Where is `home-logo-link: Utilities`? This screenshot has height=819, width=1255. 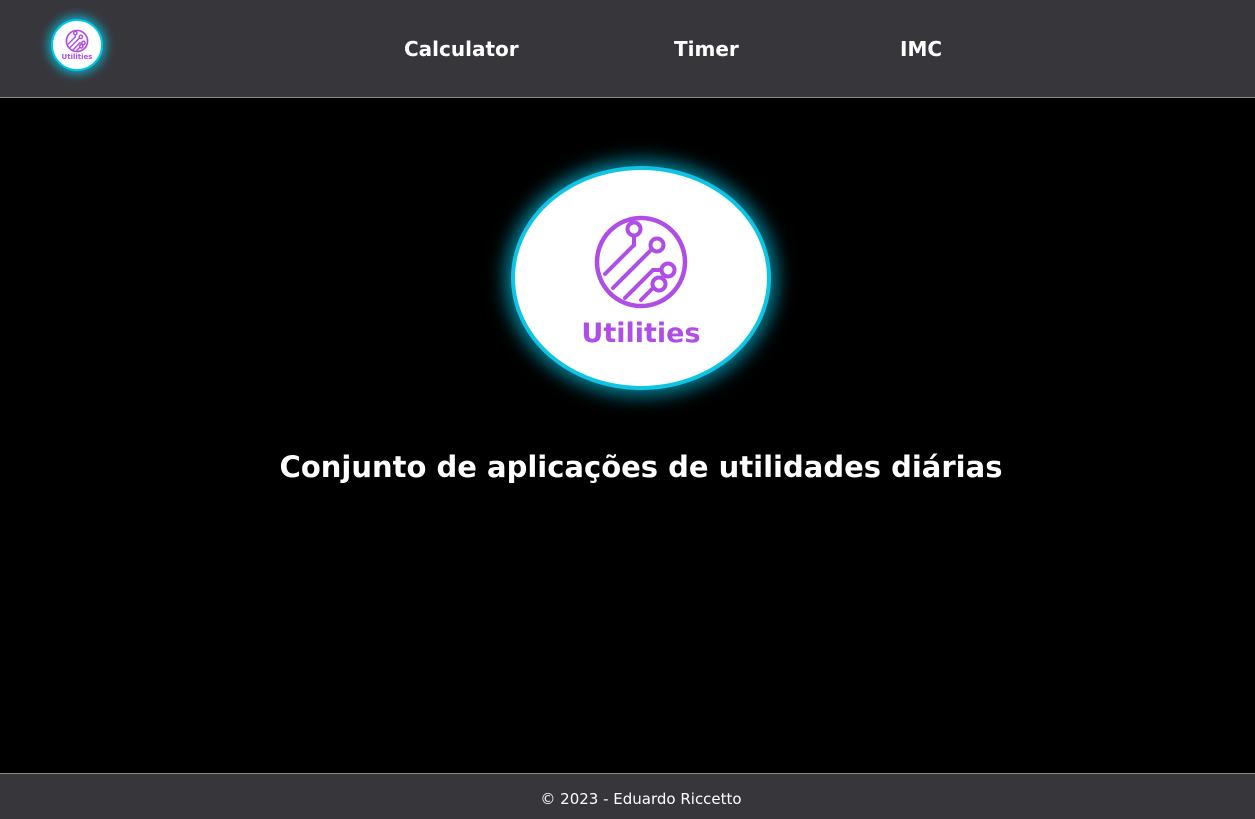 home-logo-link: Utilities is located at coordinates (77, 45).